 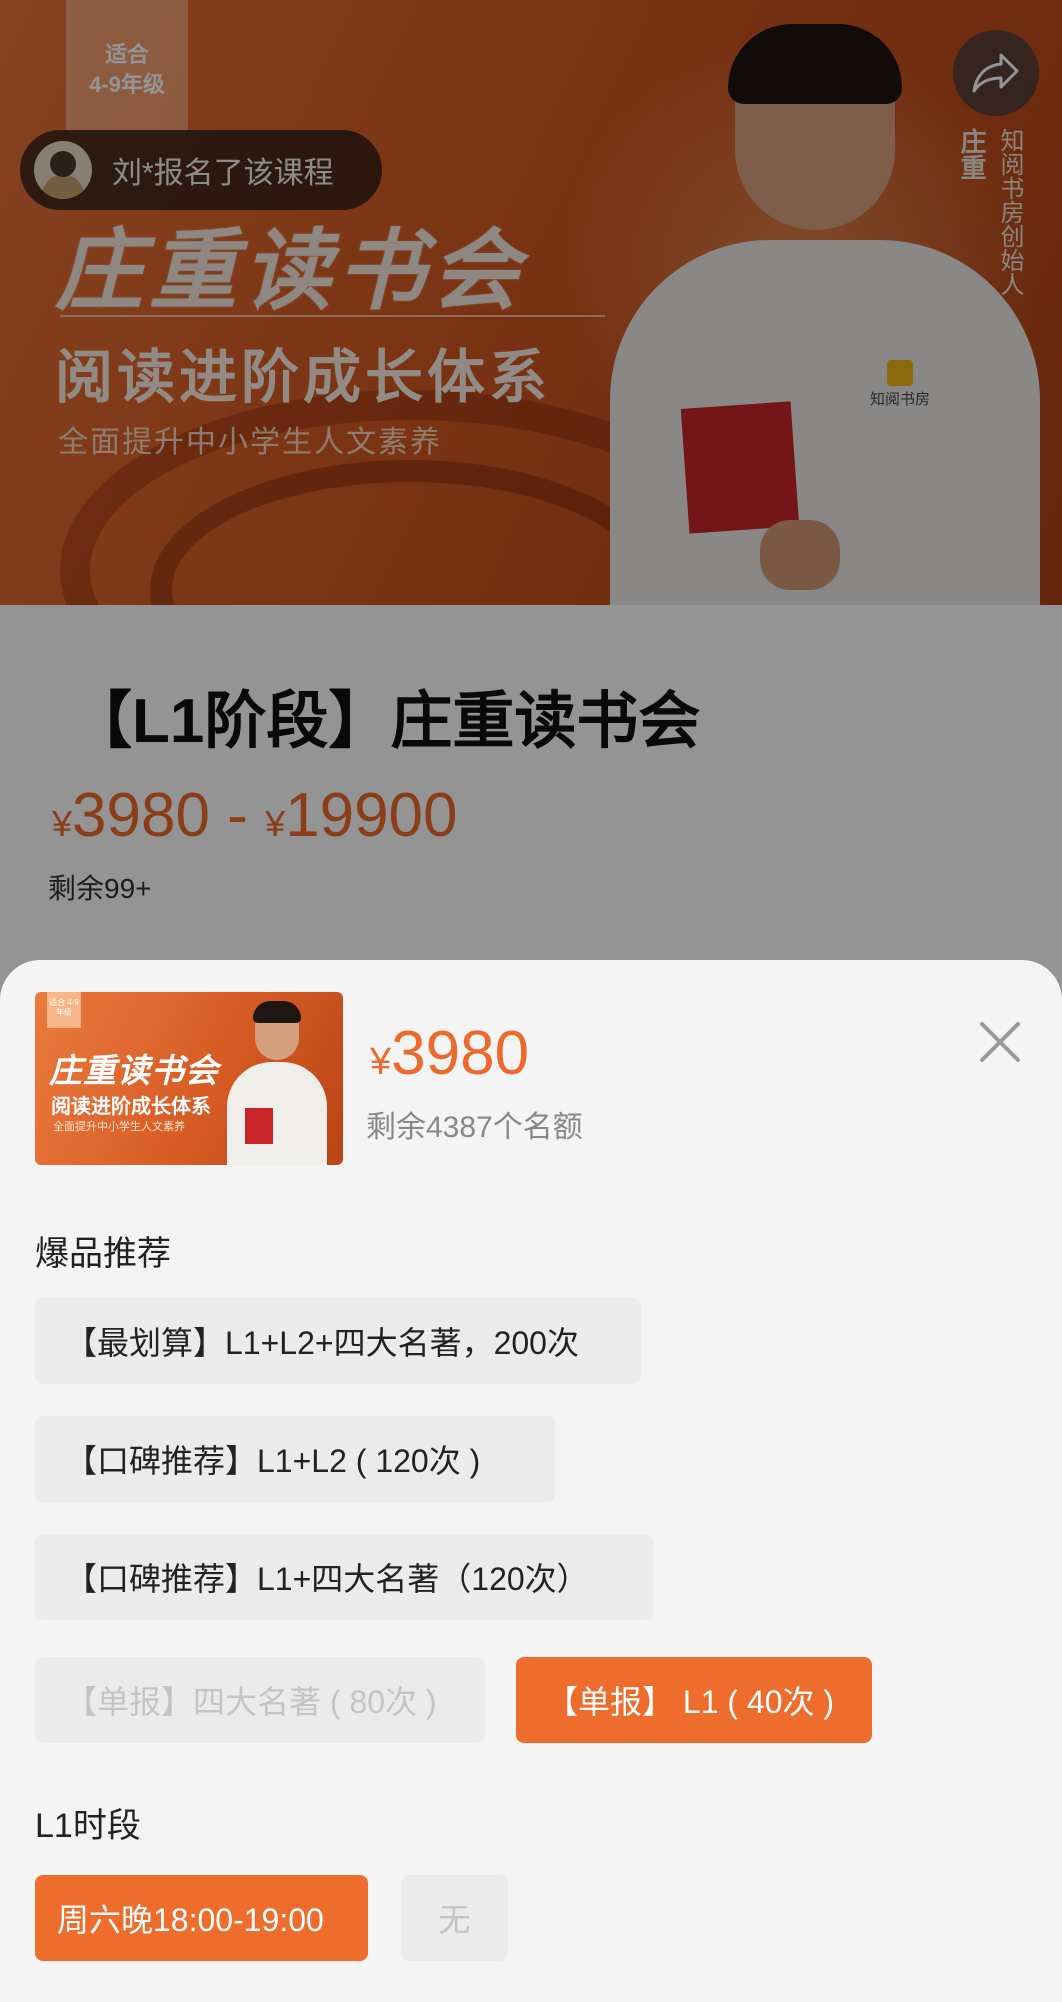 I want to click on option-l1-l2: 【口碑推荐】L1+L2 ( 120次 ), so click(x=295, y=1459).